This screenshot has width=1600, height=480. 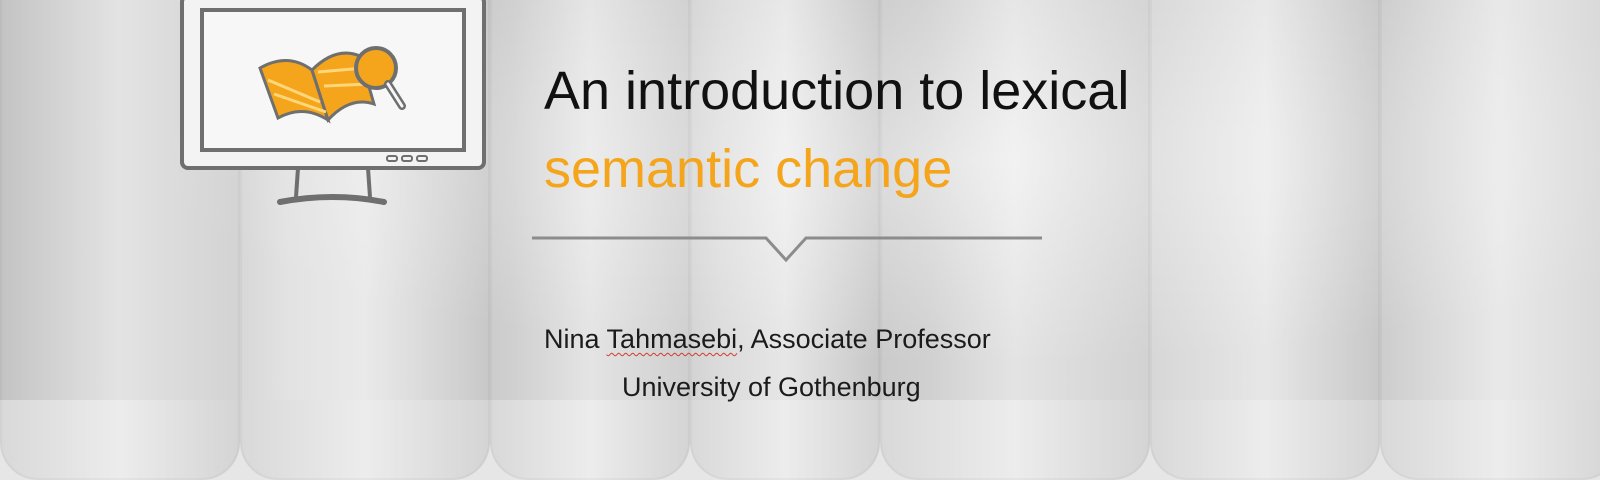 I want to click on author-line: Nina Tahmasebi, Associate Professor, so click(x=767, y=339).